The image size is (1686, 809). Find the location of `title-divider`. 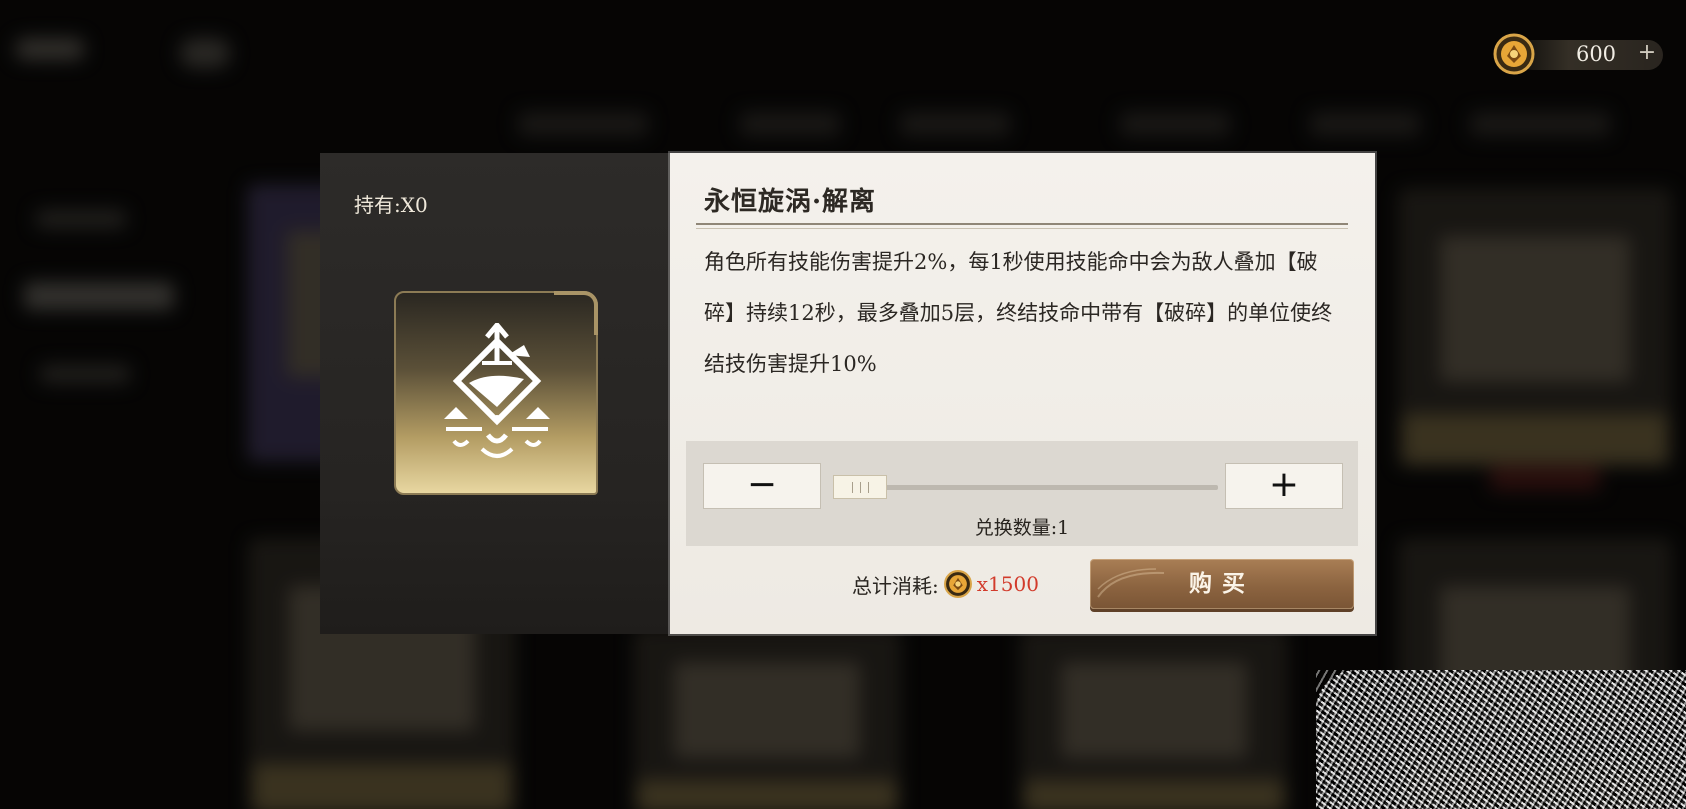

title-divider is located at coordinates (1022, 224).